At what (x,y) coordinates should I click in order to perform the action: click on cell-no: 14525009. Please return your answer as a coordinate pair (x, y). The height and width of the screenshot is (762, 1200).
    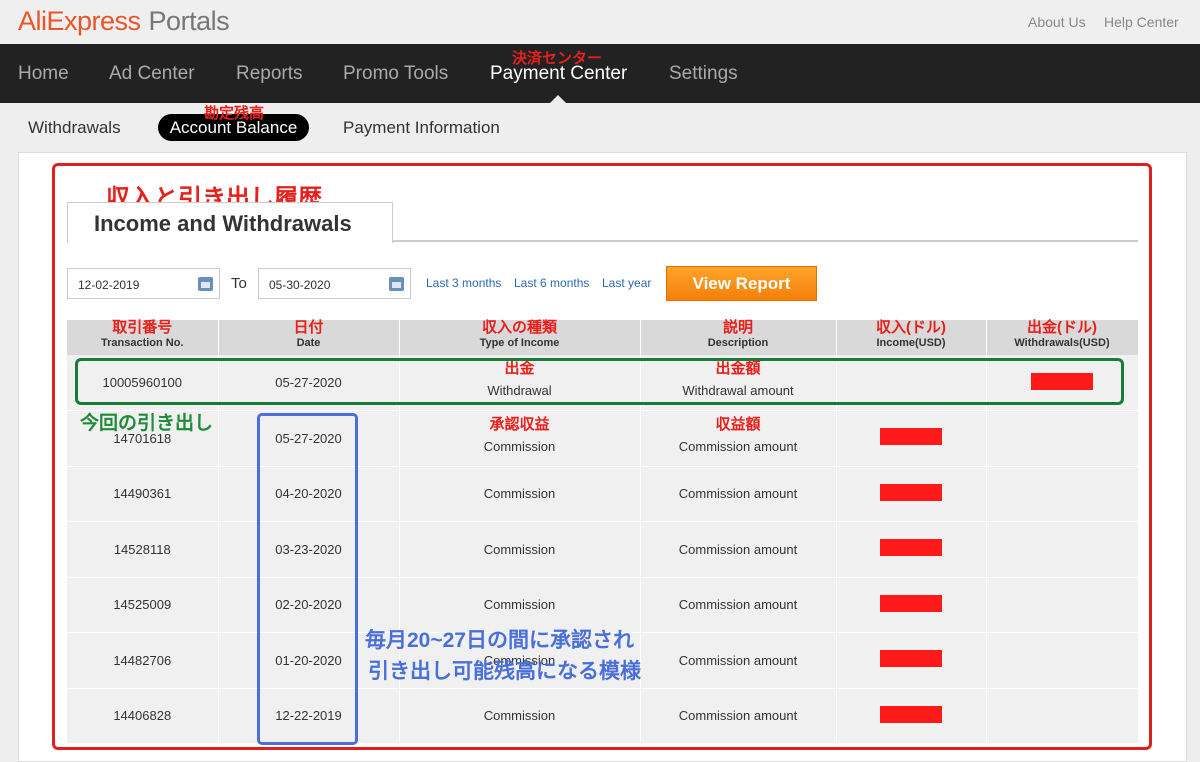
    Looking at the image, I should click on (143, 605).